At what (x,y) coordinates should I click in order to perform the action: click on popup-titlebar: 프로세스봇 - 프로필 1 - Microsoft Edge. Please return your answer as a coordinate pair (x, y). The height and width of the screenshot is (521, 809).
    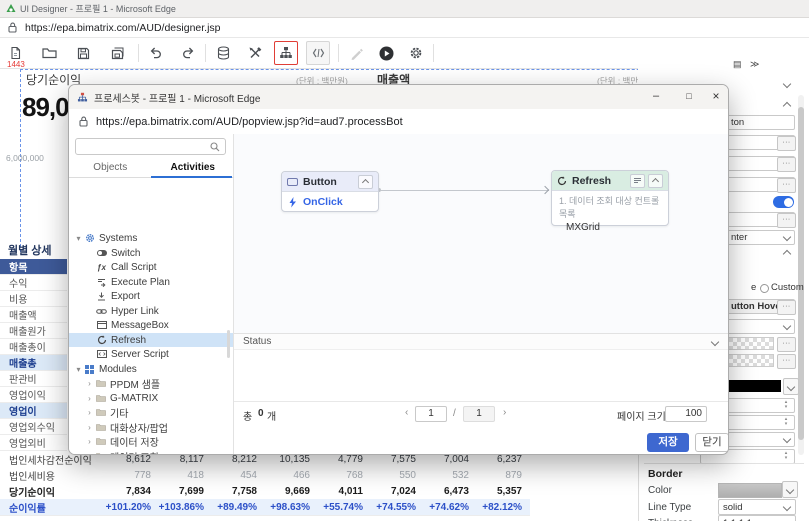
    Looking at the image, I should click on (398, 97).